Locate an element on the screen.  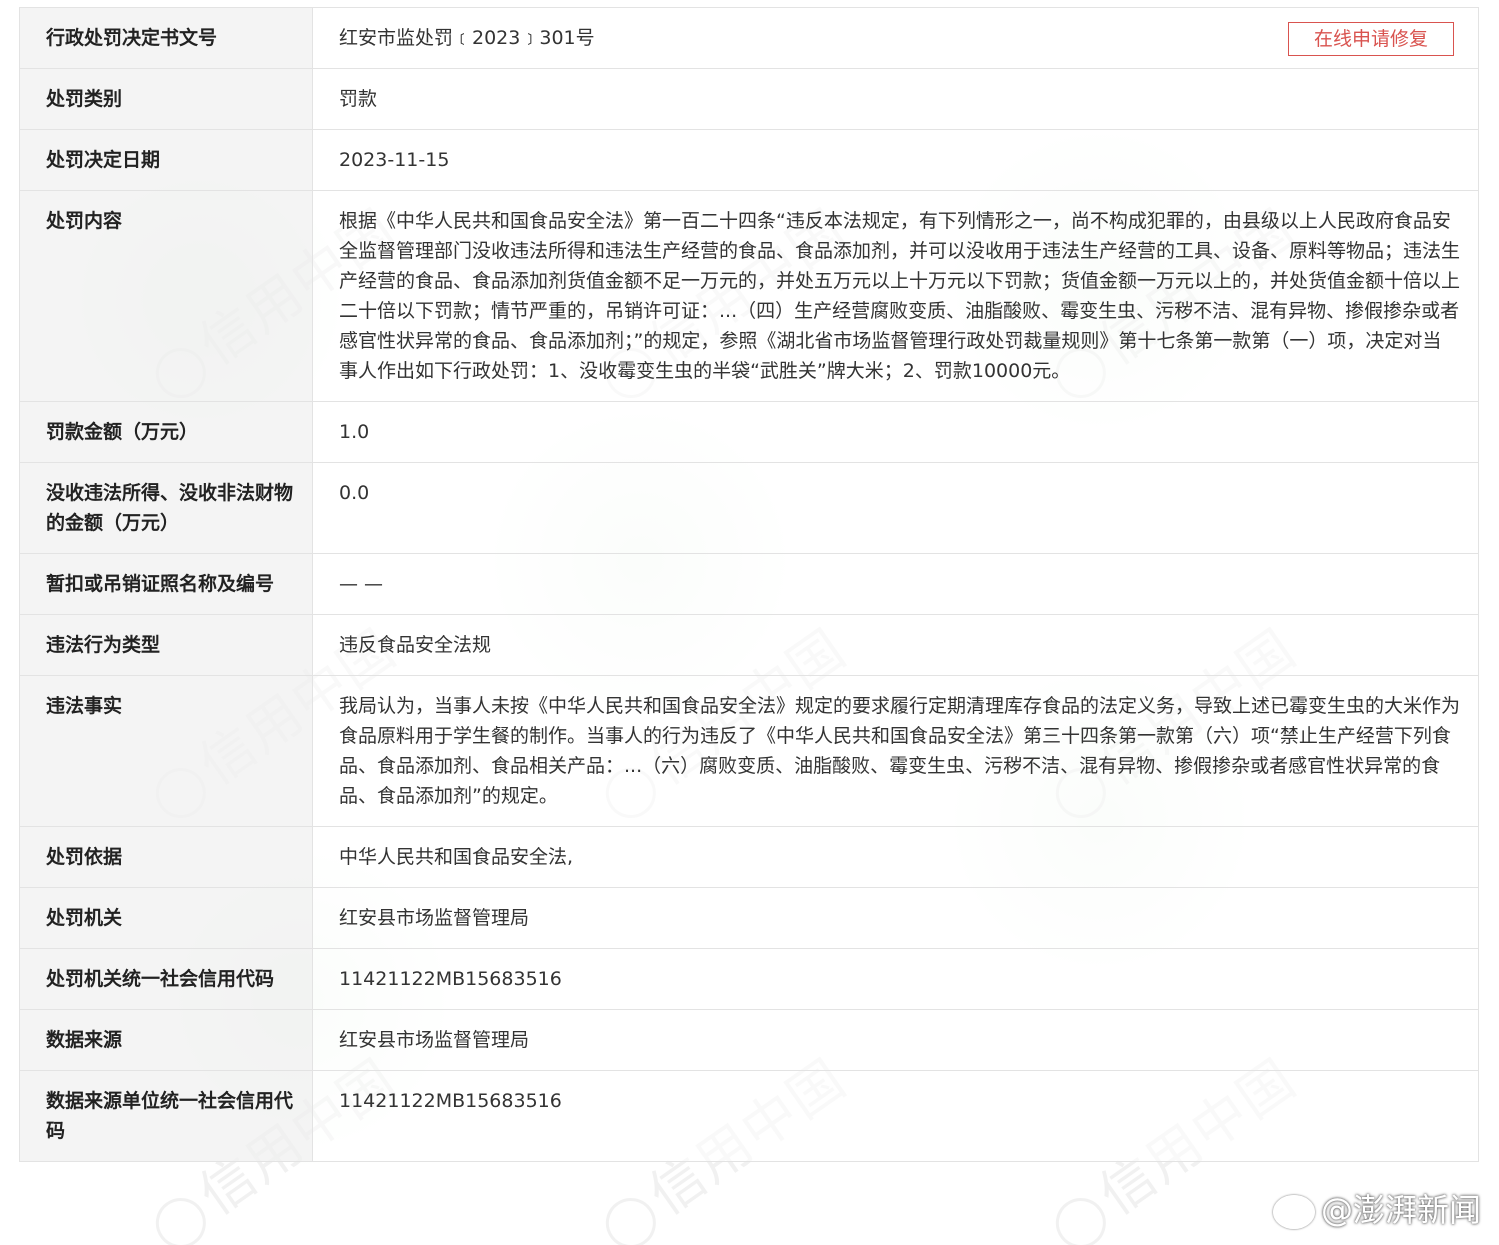
table-row: 行政处罚决定书文号 红安市监处罚﹝2023﹞301号 在线申请修复 is located at coordinates (749, 38).